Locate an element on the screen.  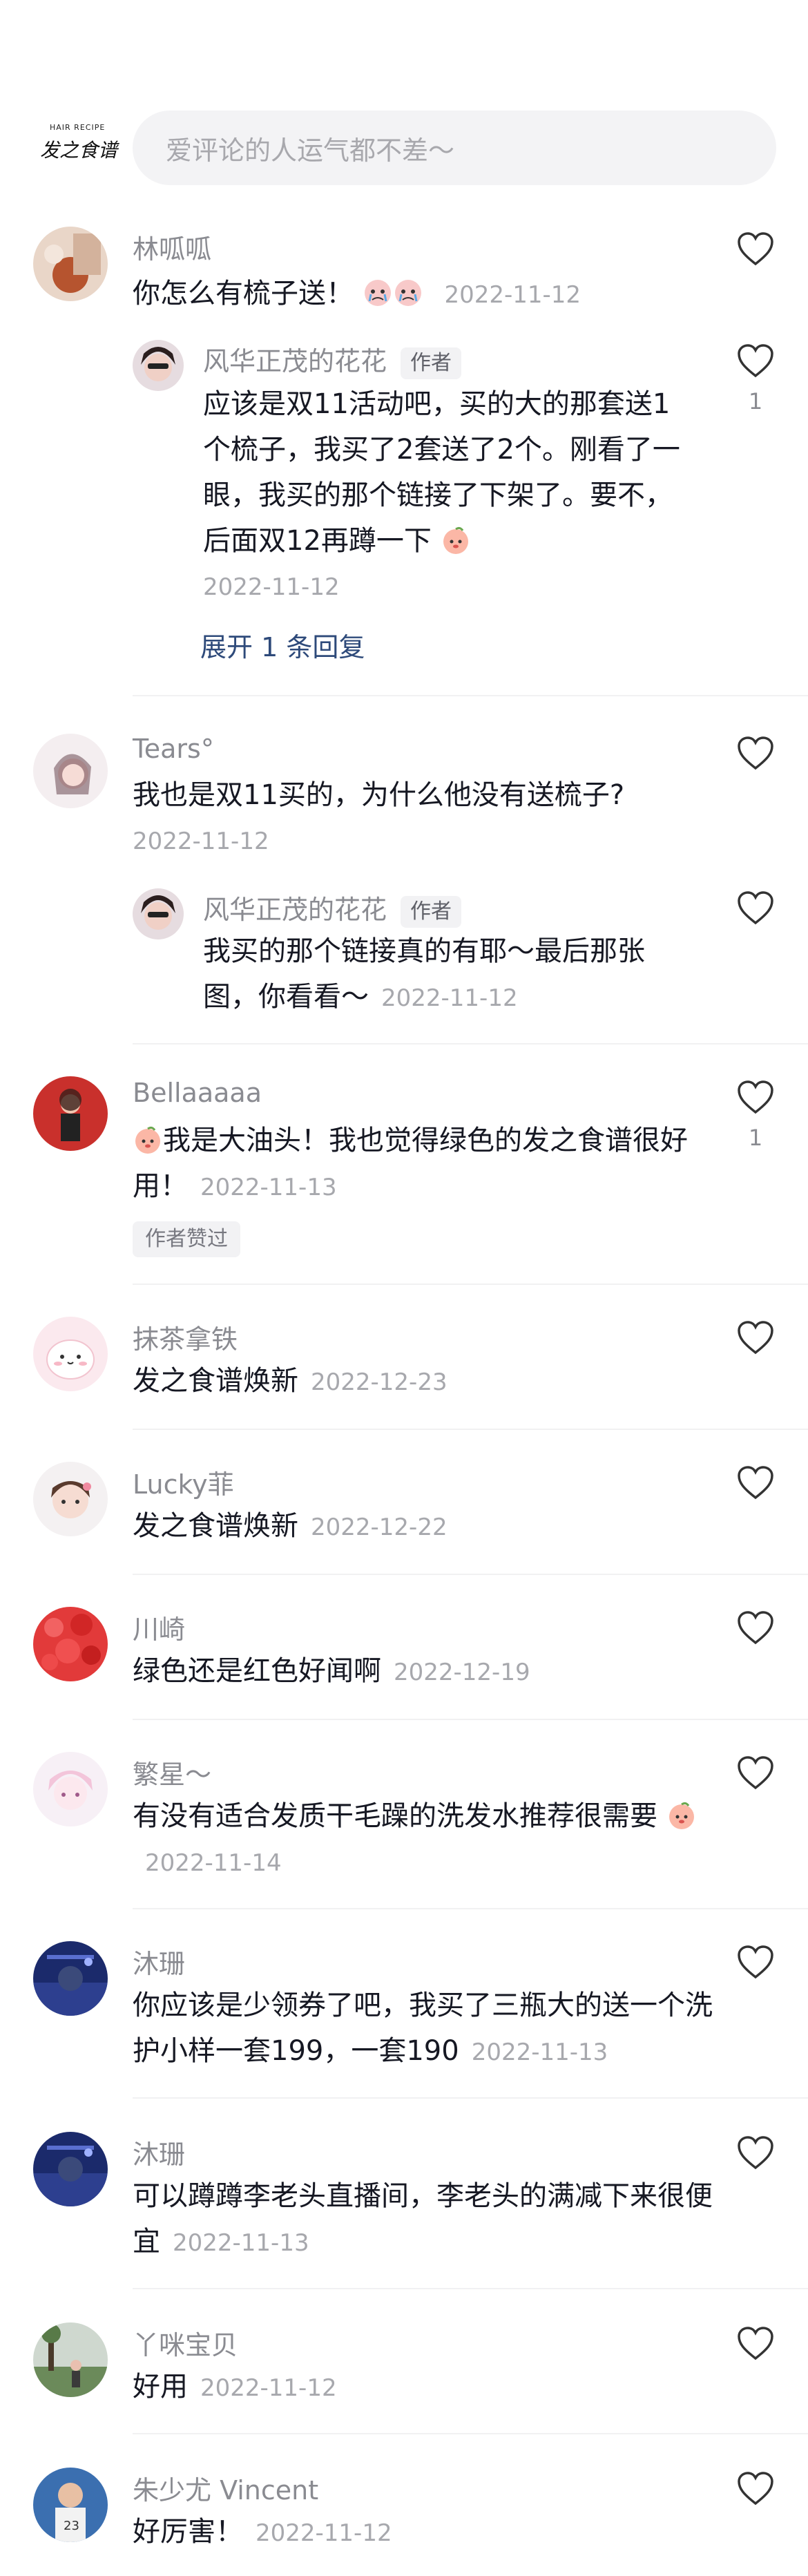
comment-time: 2022-12-19 is located at coordinates (462, 1673).